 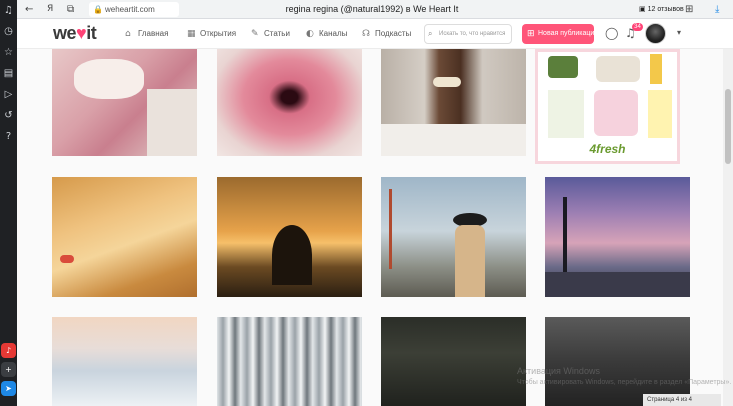 What do you see at coordinates (8, 94) in the screenshot?
I see `play-icon: ▷` at bounding box center [8, 94].